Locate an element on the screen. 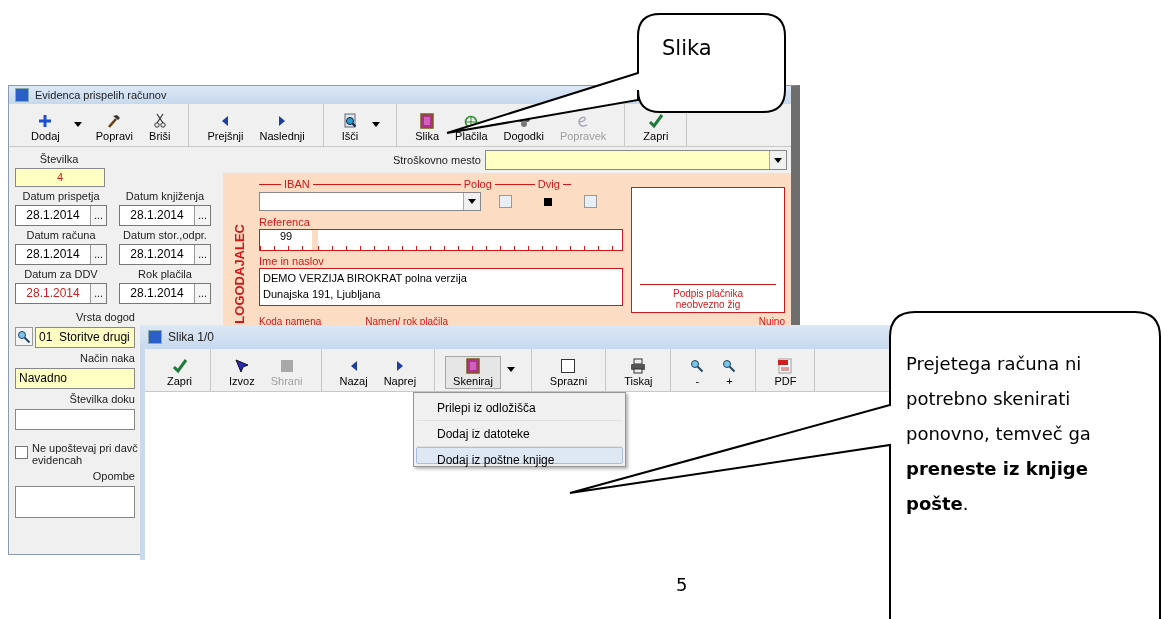 This screenshot has width=1164, height=619. field-label: Datum prispetja is located at coordinates (61, 196).